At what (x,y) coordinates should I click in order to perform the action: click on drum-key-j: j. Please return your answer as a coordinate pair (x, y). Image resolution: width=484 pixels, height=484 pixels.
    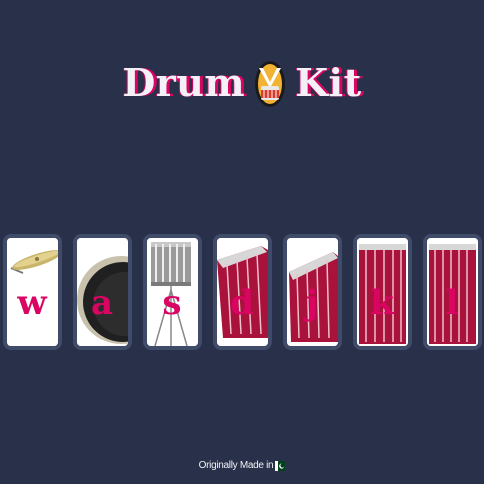
    Looking at the image, I should click on (312, 292).